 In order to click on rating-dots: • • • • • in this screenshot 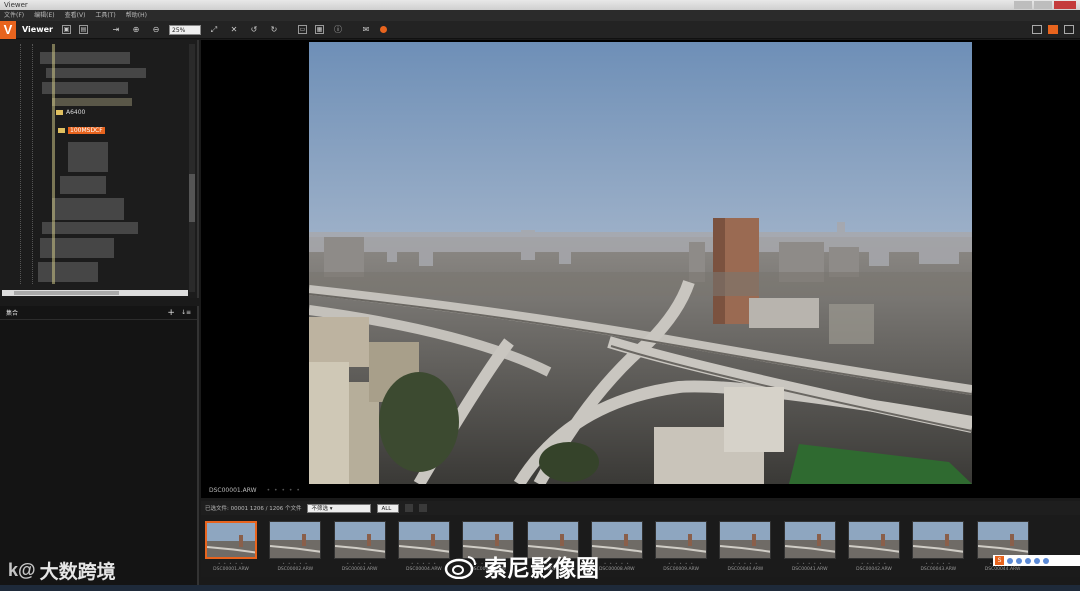, I will do `click(284, 491)`.